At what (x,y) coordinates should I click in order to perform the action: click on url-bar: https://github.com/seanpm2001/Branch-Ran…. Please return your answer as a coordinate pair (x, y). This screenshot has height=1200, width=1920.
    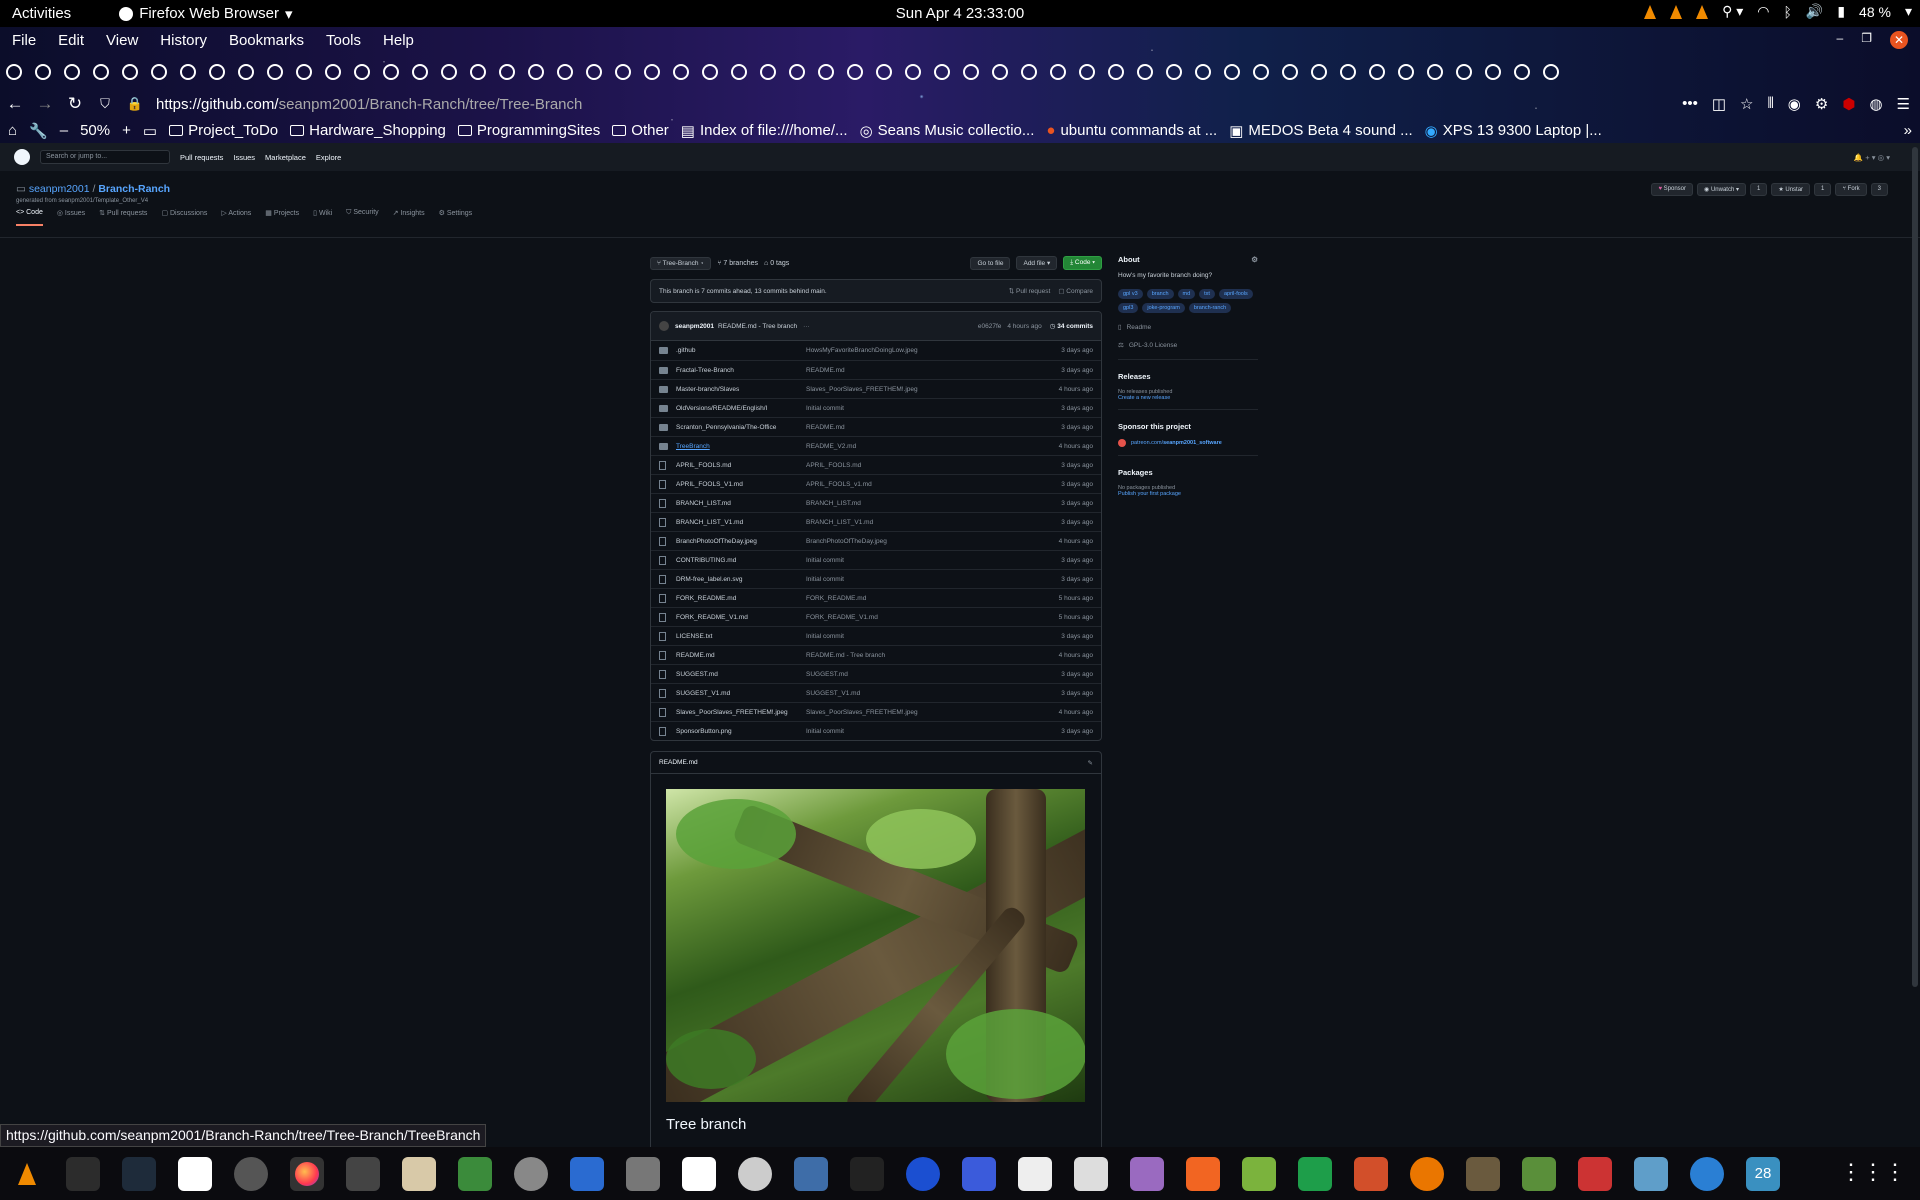
    Looking at the image, I should click on (369, 104).